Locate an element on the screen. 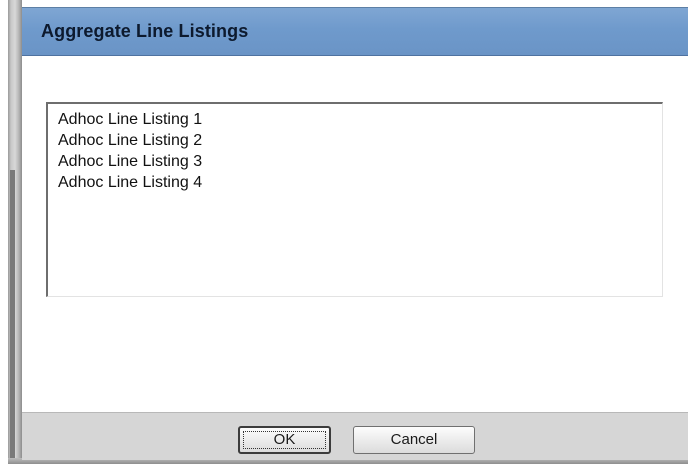 This screenshot has width=688, height=472. ok-button: OK is located at coordinates (284, 440).